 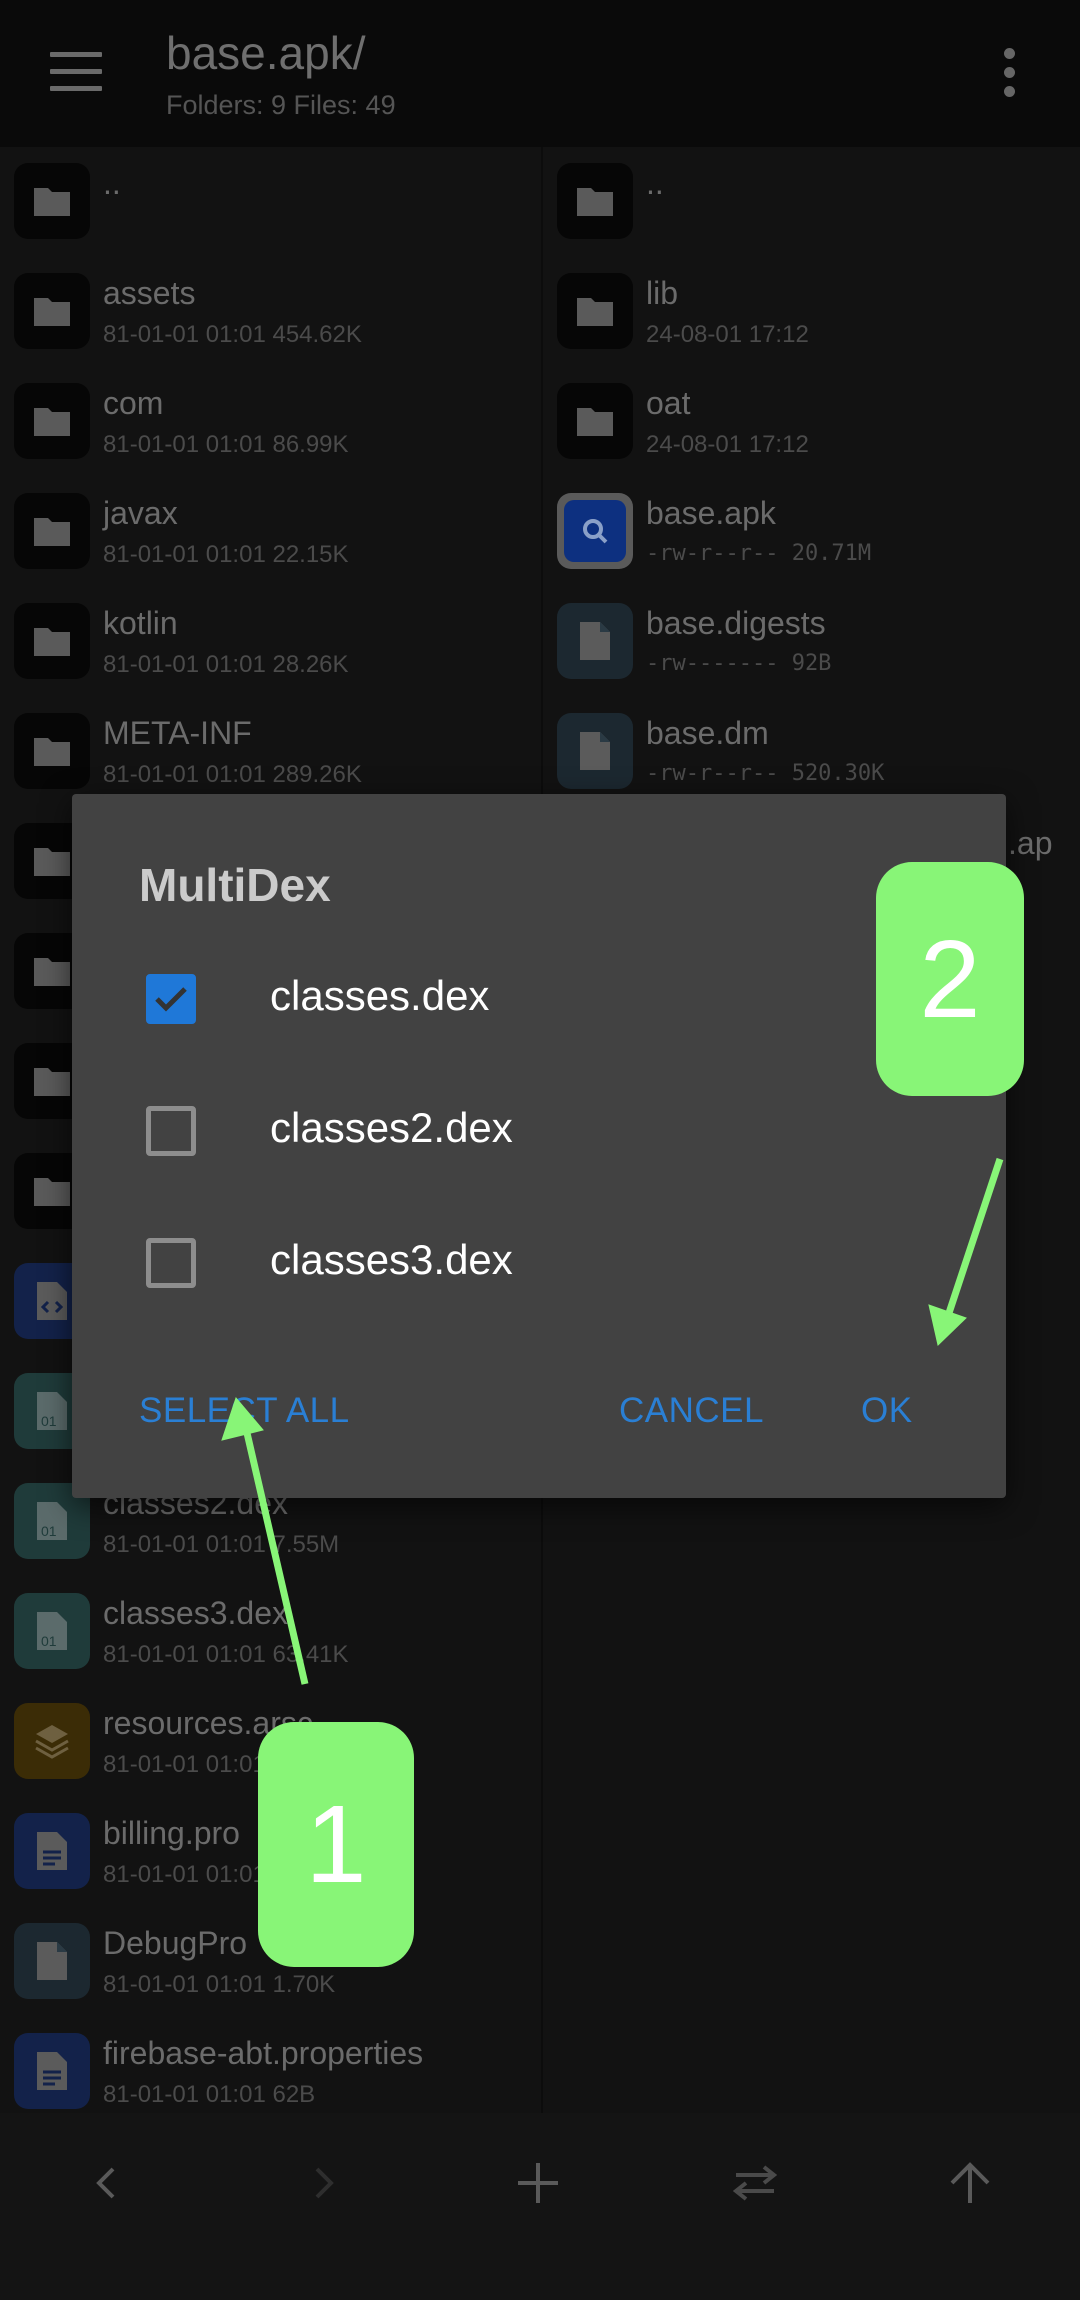 What do you see at coordinates (691, 1411) in the screenshot?
I see `cancel-button: CANCEL` at bounding box center [691, 1411].